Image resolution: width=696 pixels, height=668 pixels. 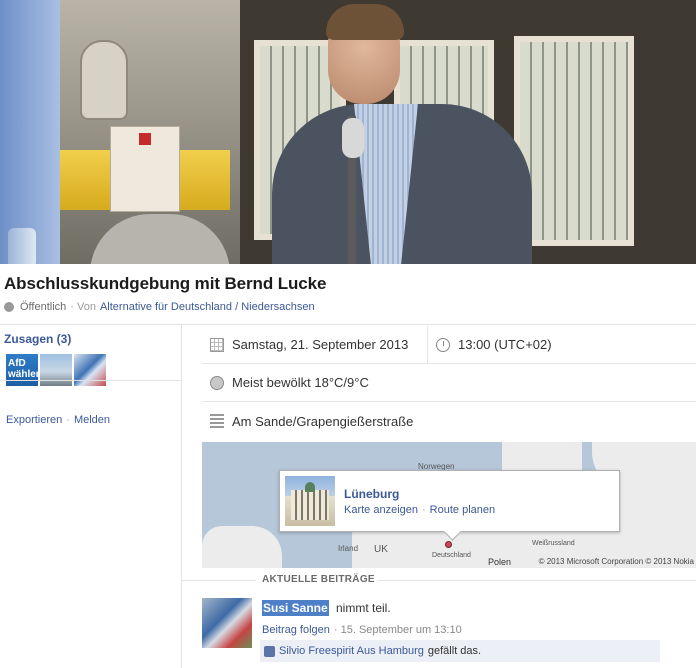 What do you see at coordinates (165, 283) in the screenshot?
I see `event-title: Abschlusskundgebung mit Bernd Lucke` at bounding box center [165, 283].